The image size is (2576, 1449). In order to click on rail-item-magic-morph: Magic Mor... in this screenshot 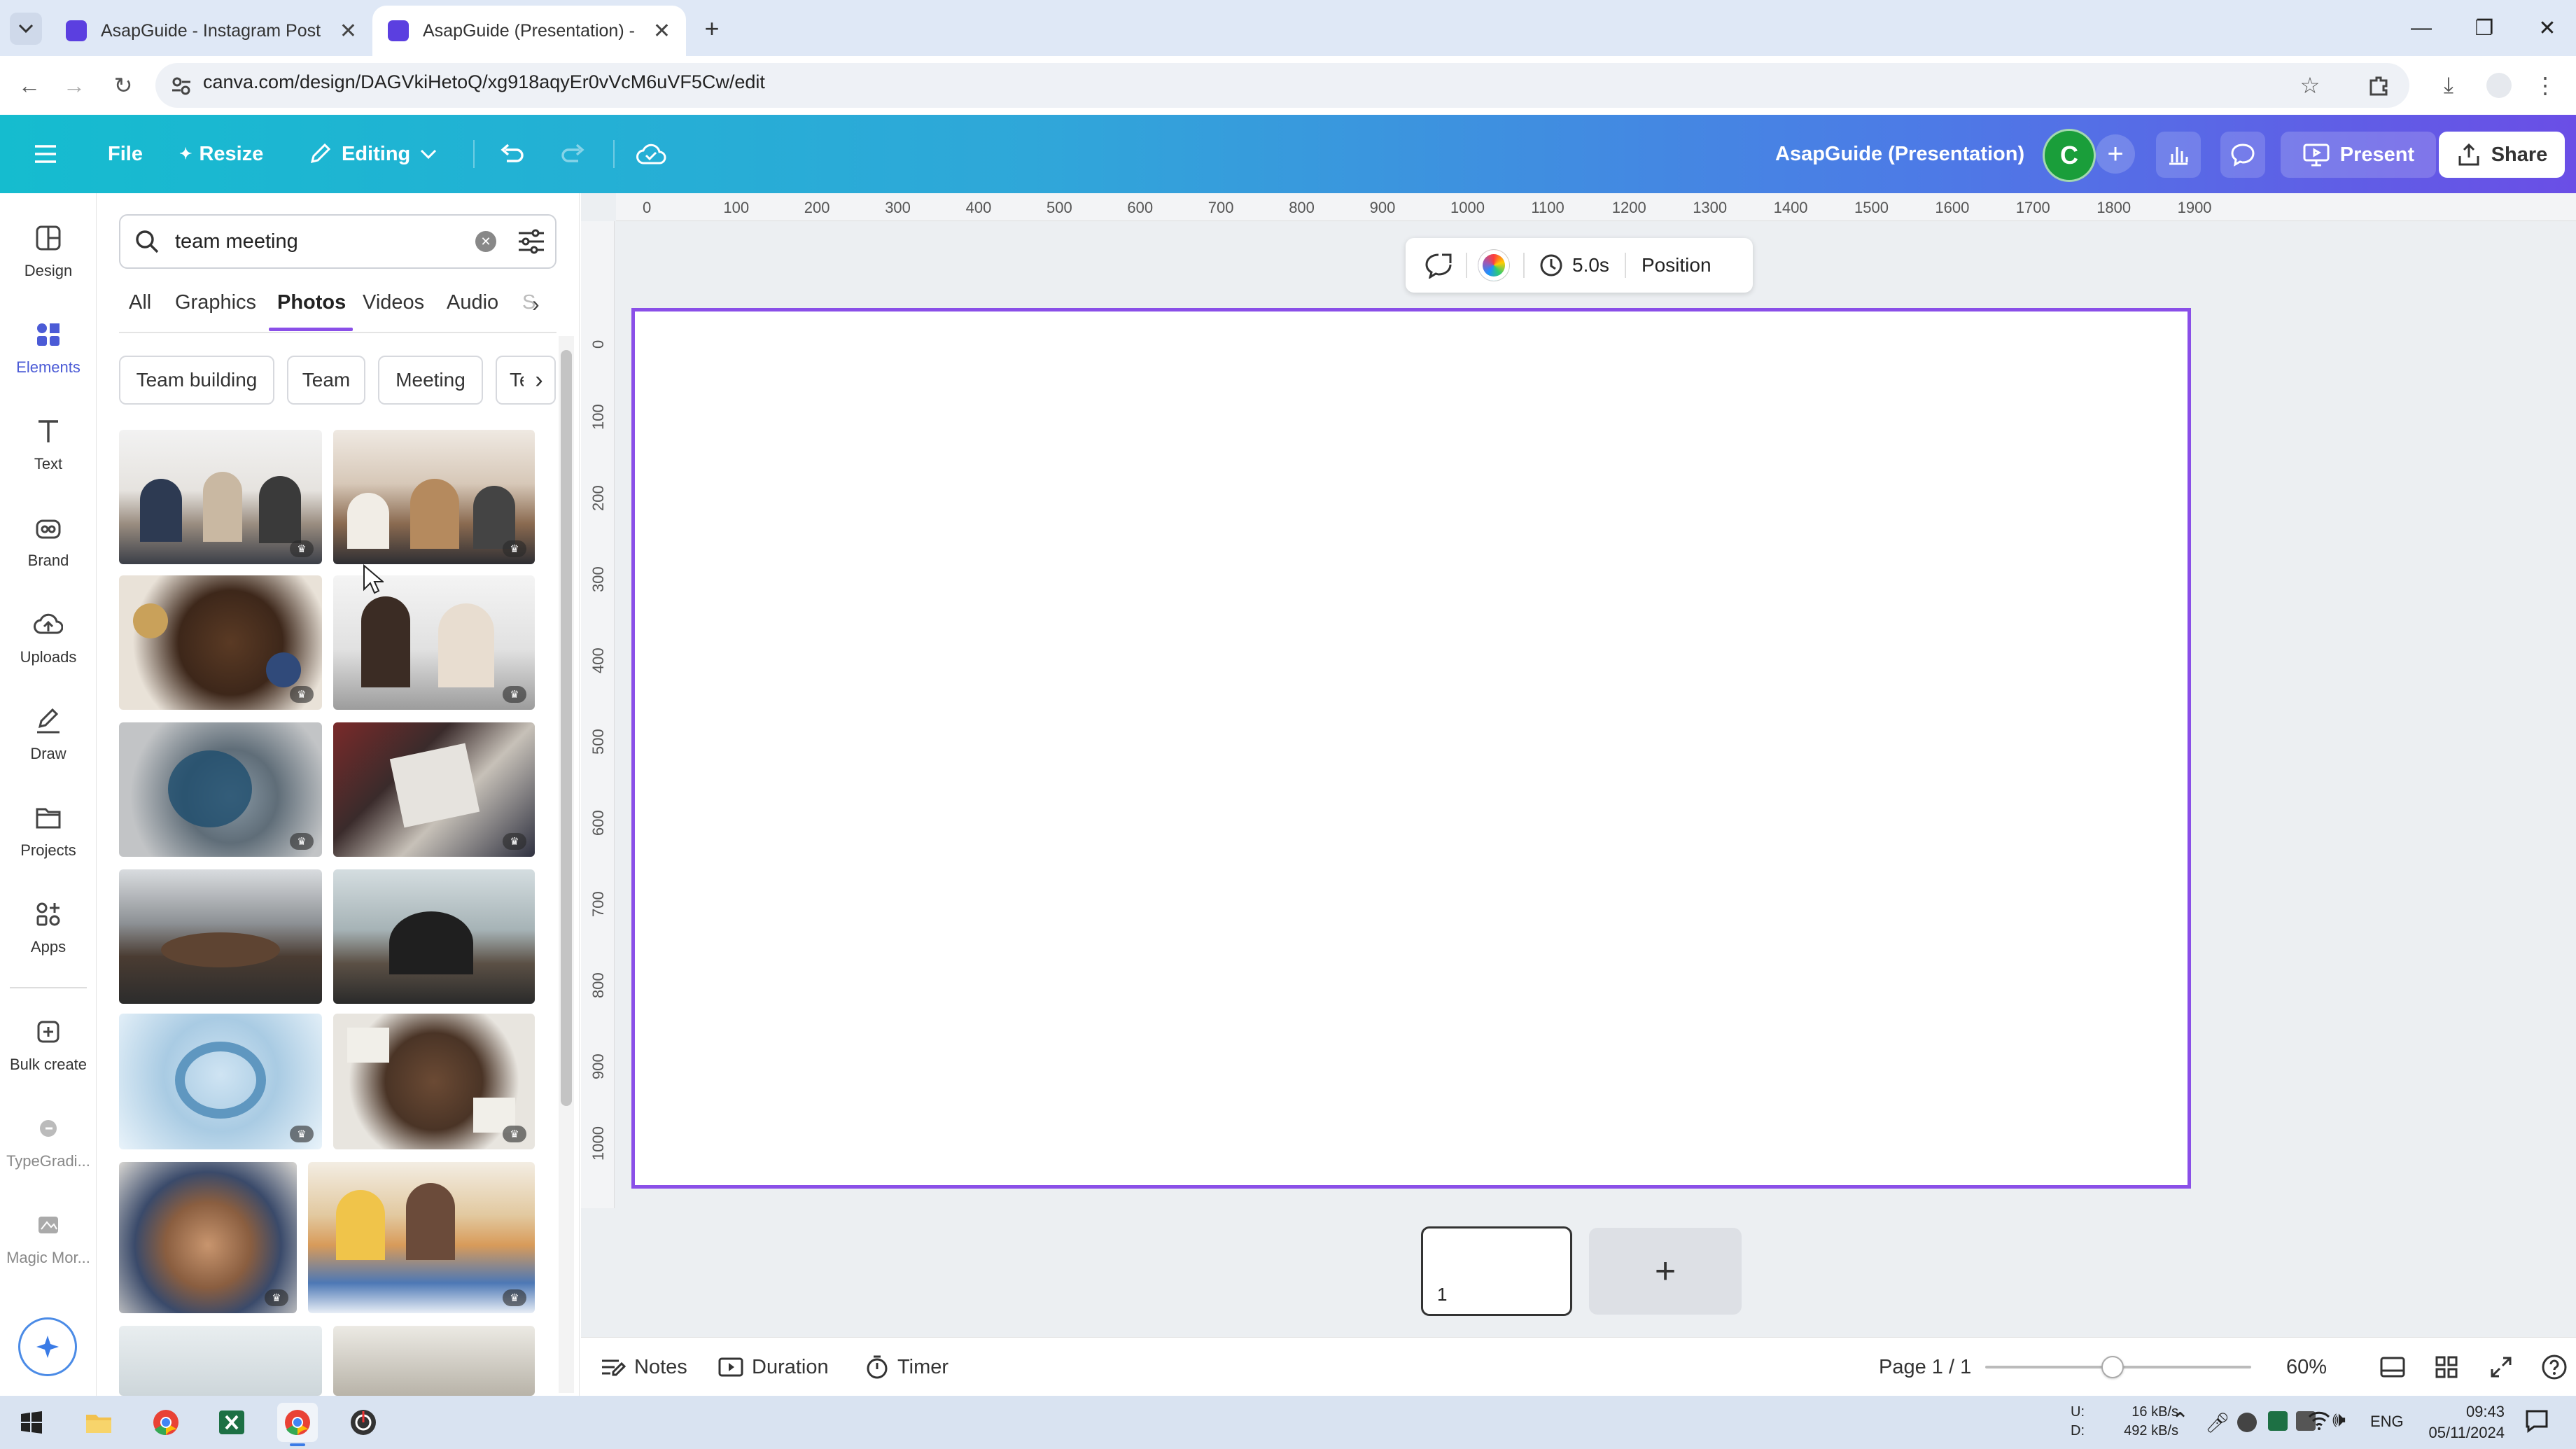, I will do `click(48, 1238)`.